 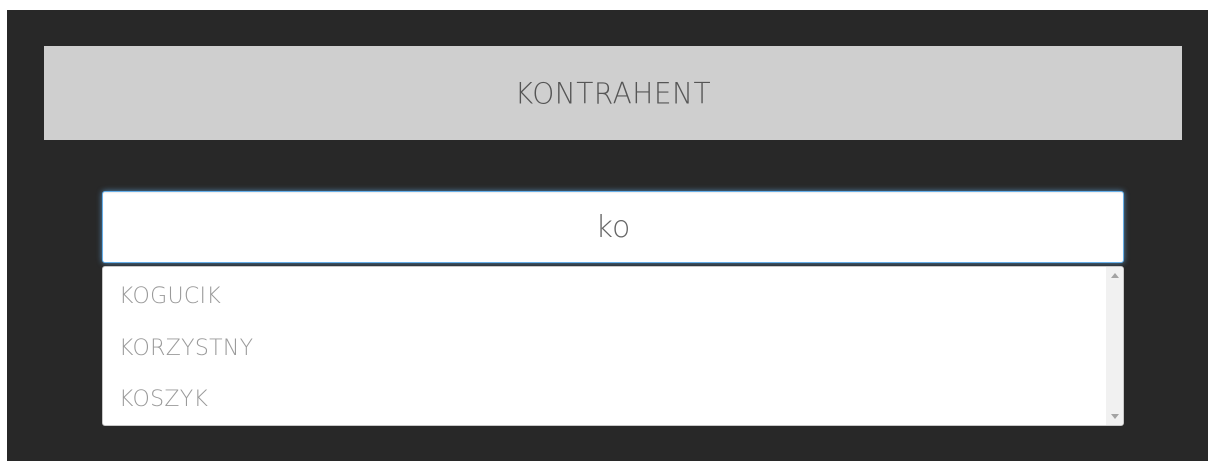 I want to click on contractor-search-input, so click(x=613, y=227).